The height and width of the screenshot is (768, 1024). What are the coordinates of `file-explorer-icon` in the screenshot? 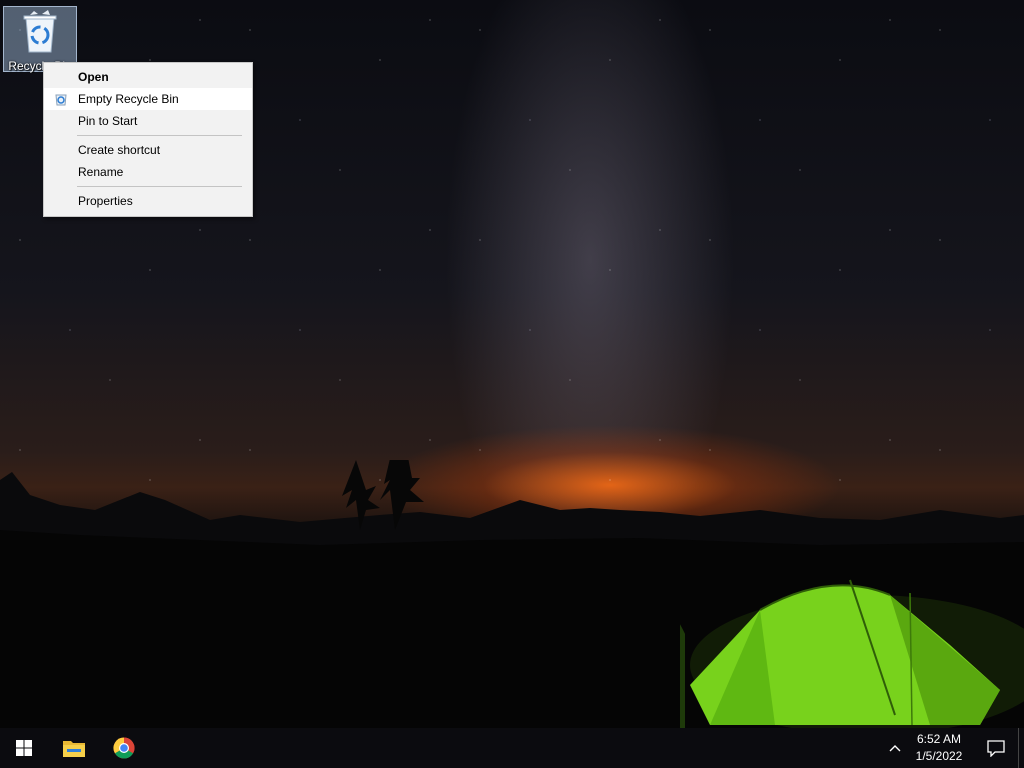 It's located at (74, 749).